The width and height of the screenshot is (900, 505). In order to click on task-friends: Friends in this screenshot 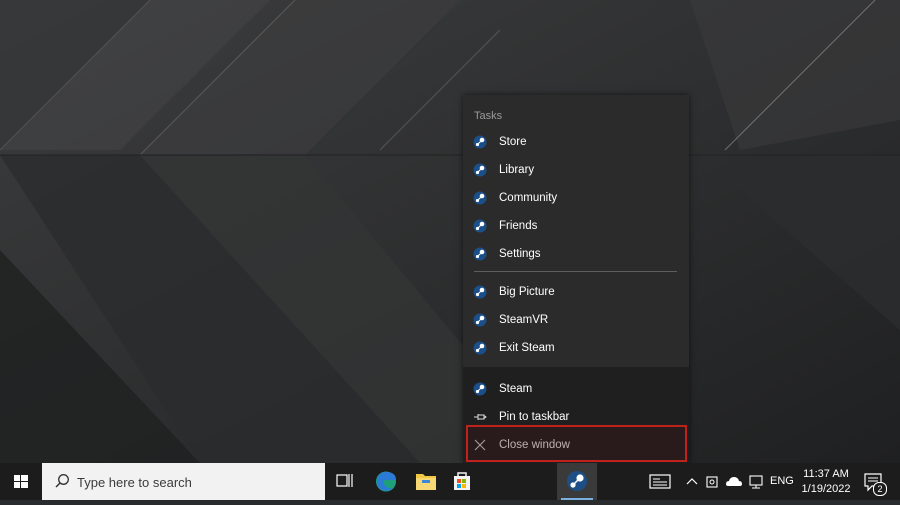, I will do `click(576, 226)`.